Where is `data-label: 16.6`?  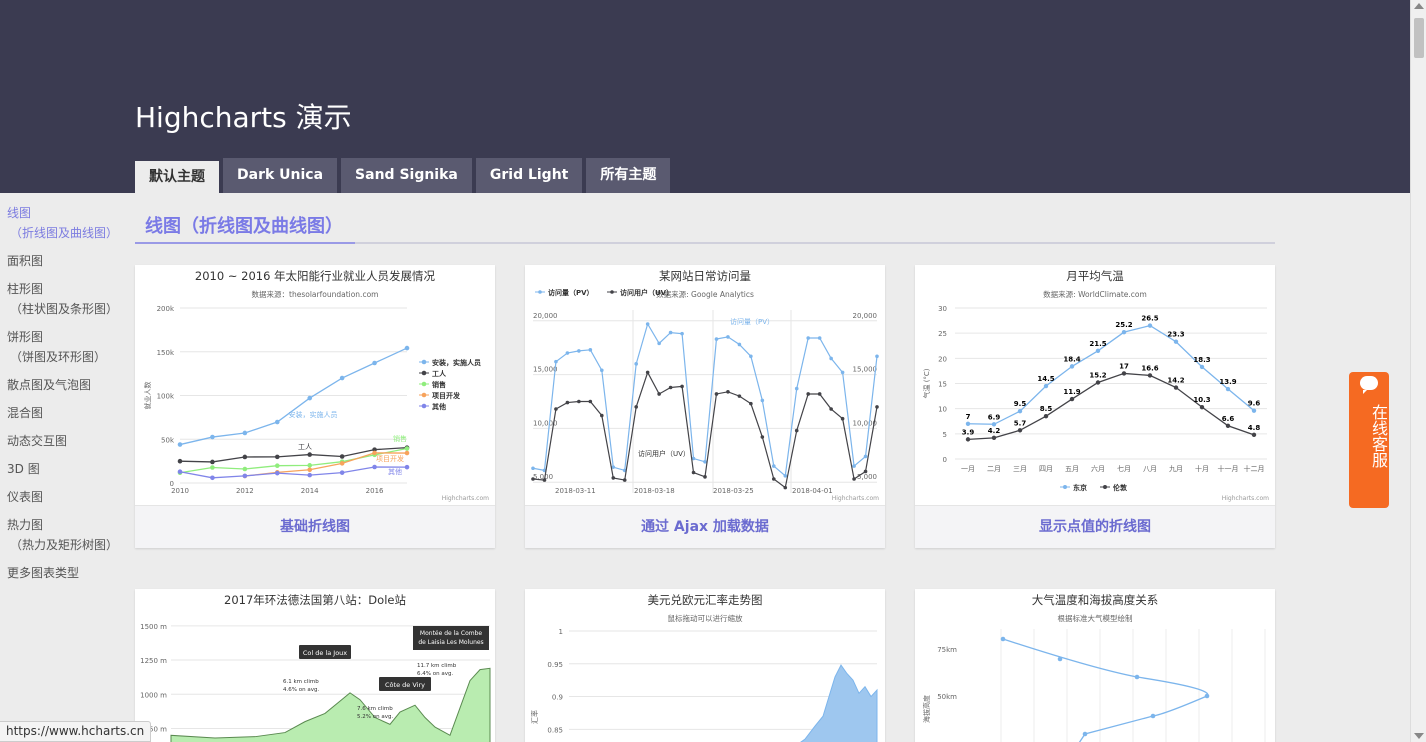 data-label: 16.6 is located at coordinates (1149, 368).